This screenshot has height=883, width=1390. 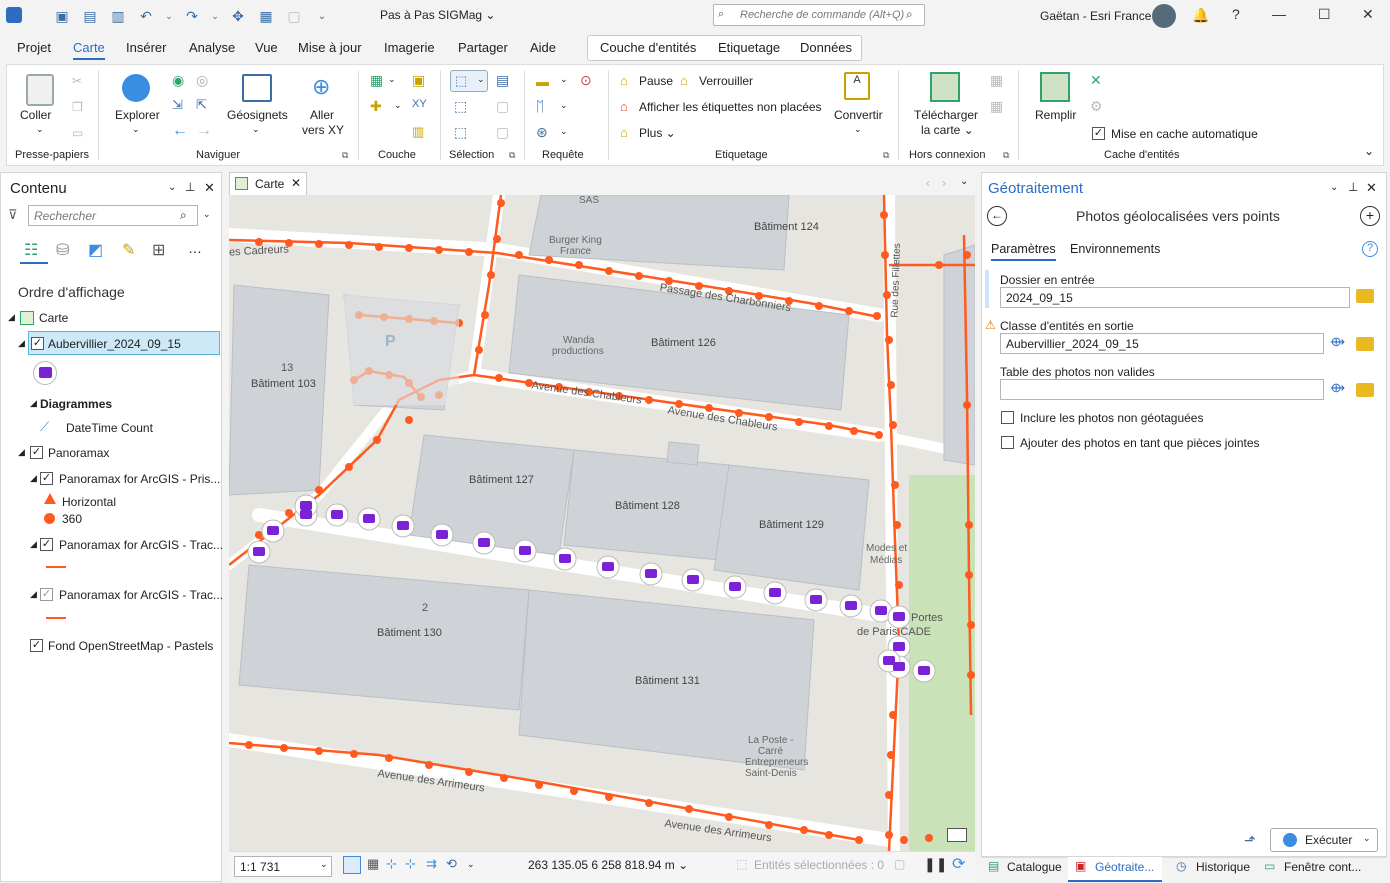 I want to click on rotation-dropdown-icon: ⌄, so click(x=471, y=864).